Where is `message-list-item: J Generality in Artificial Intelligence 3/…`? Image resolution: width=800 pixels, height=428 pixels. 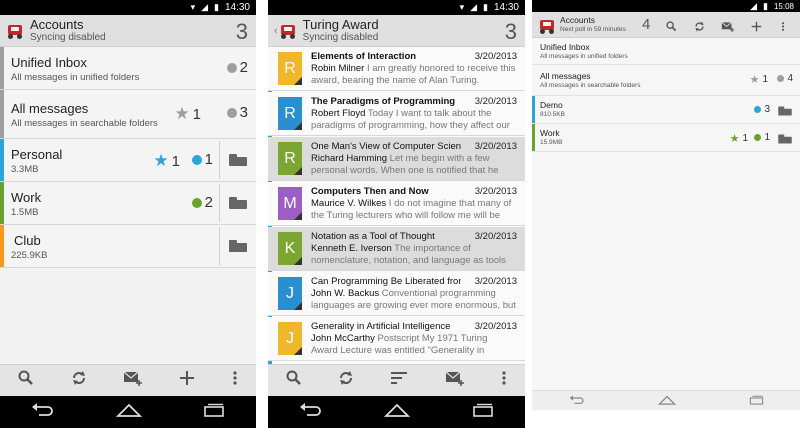 message-list-item: J Generality in Artificial Intelligence 3/… is located at coordinates (396, 339).